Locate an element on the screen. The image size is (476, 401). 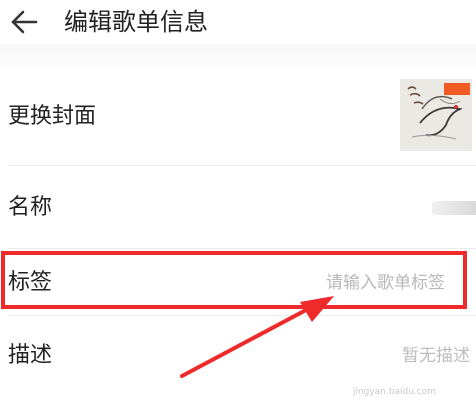
back-button is located at coordinates (24, 22).